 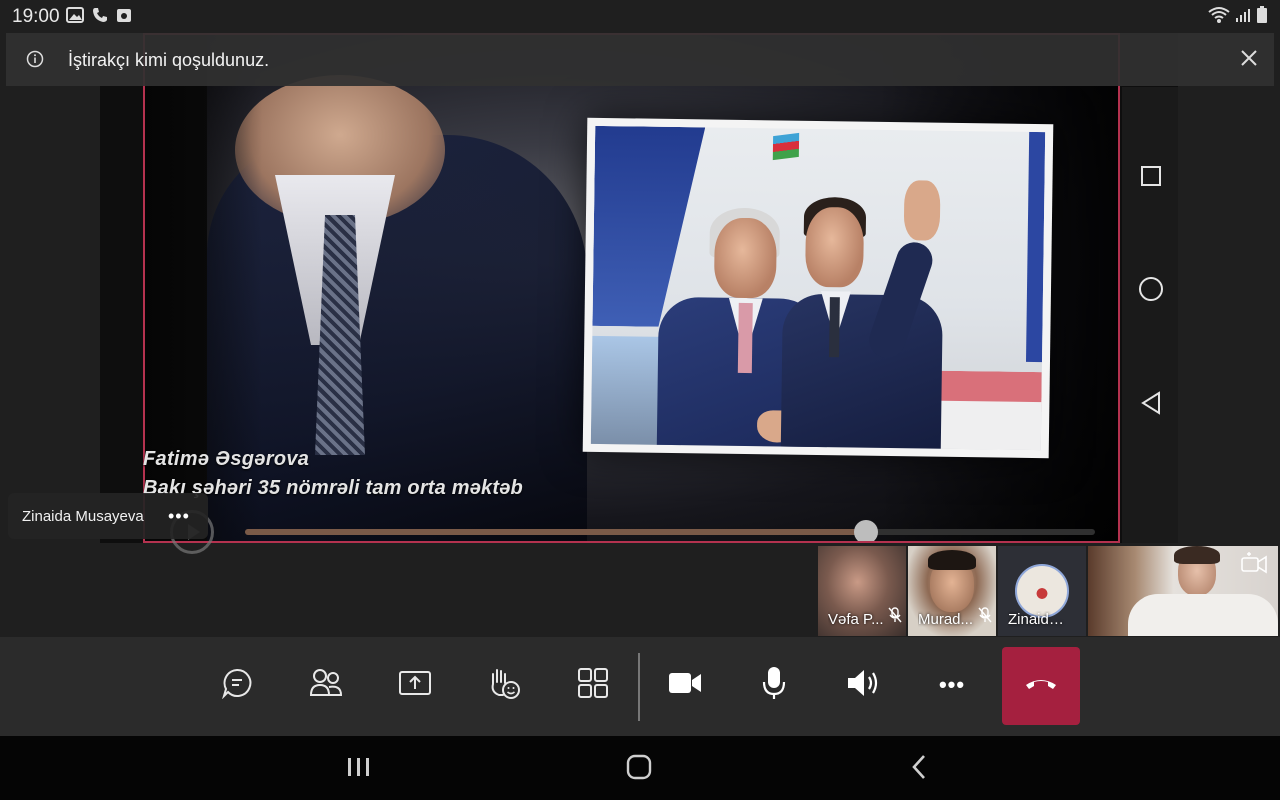 What do you see at coordinates (640, 16) in the screenshot?
I see `status-bar: 19:00` at bounding box center [640, 16].